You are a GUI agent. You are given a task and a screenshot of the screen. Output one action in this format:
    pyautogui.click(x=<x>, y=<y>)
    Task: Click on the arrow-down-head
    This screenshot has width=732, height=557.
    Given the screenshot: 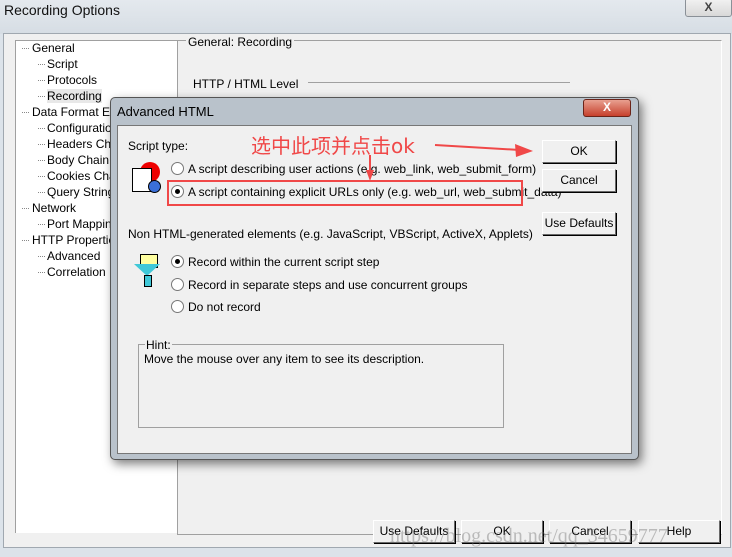 What is the action you would take?
    pyautogui.click(x=370, y=175)
    